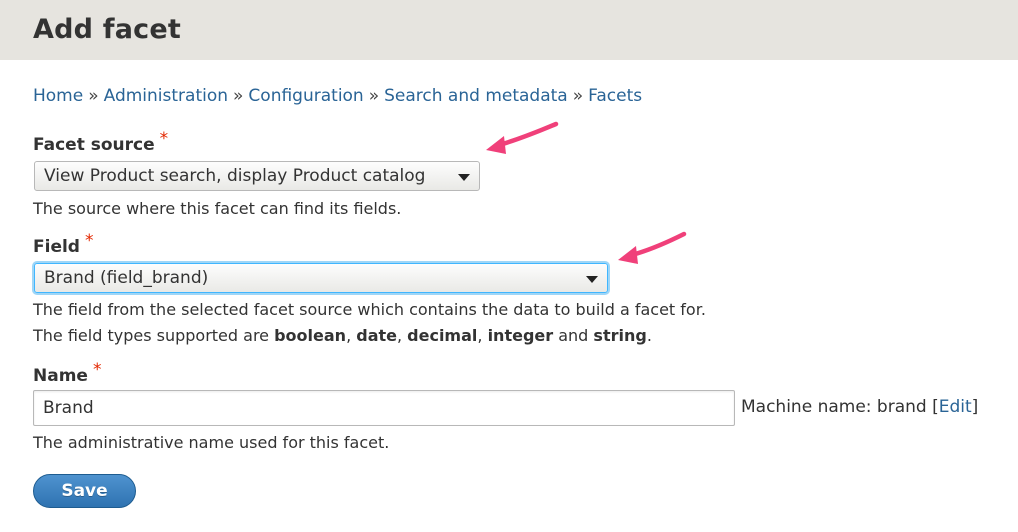  I want to click on field-type-date: date, so click(376, 335).